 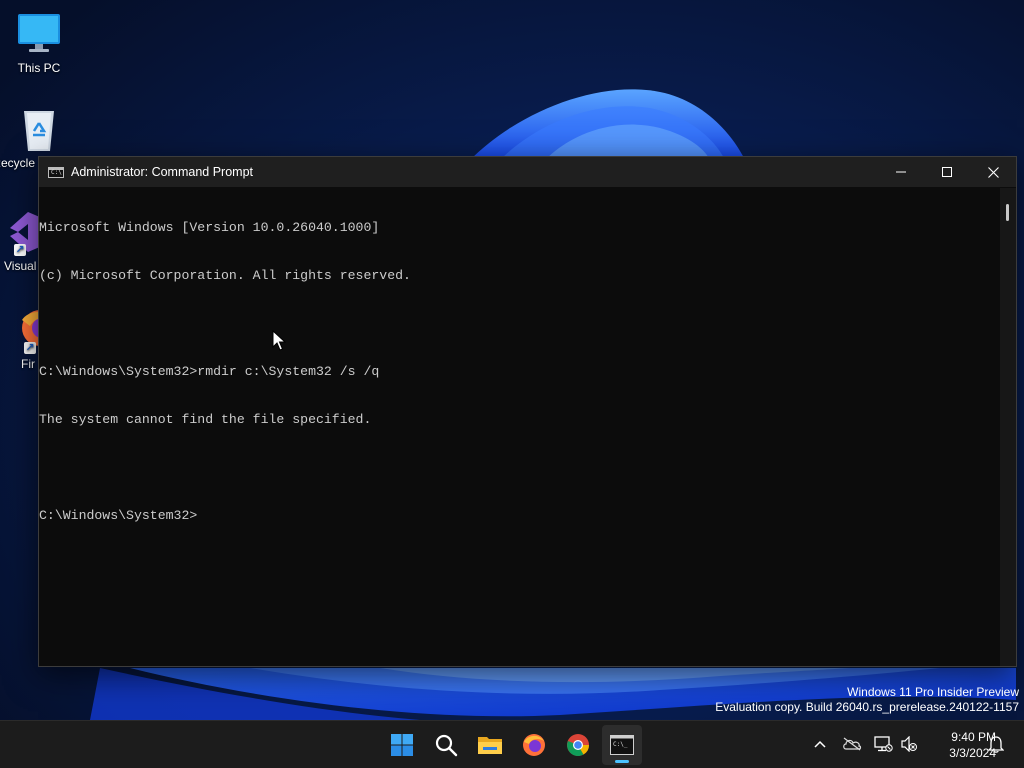 What do you see at coordinates (39, 129) in the screenshot?
I see `recycle-bin-icon` at bounding box center [39, 129].